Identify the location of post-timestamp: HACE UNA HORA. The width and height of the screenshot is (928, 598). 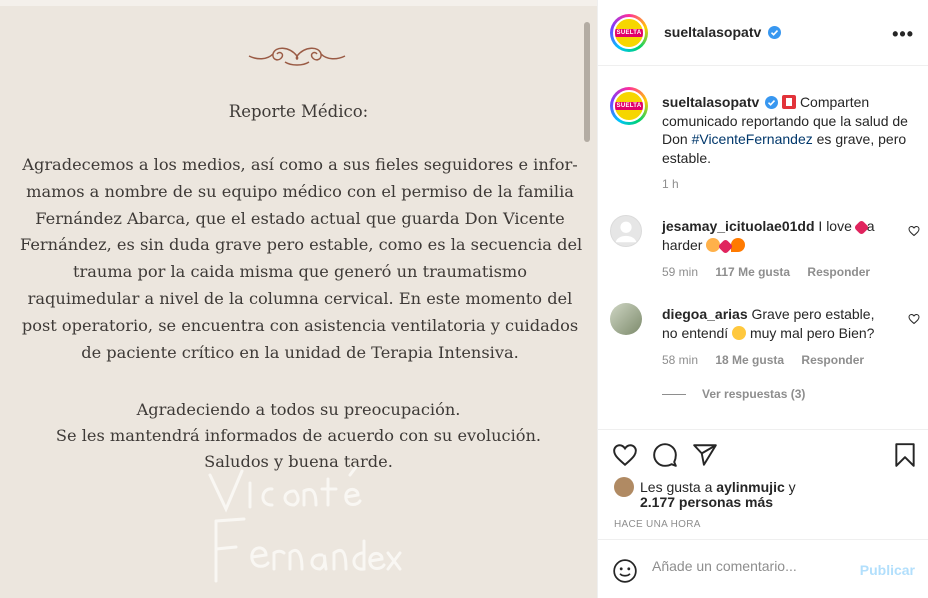
(657, 524).